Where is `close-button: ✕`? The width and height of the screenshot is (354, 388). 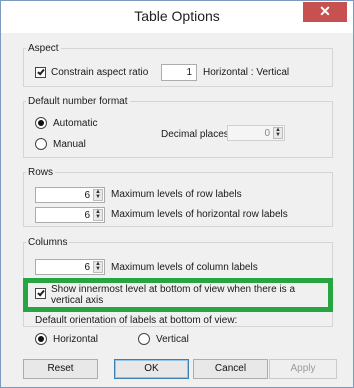
close-button: ✕ is located at coordinates (325, 12).